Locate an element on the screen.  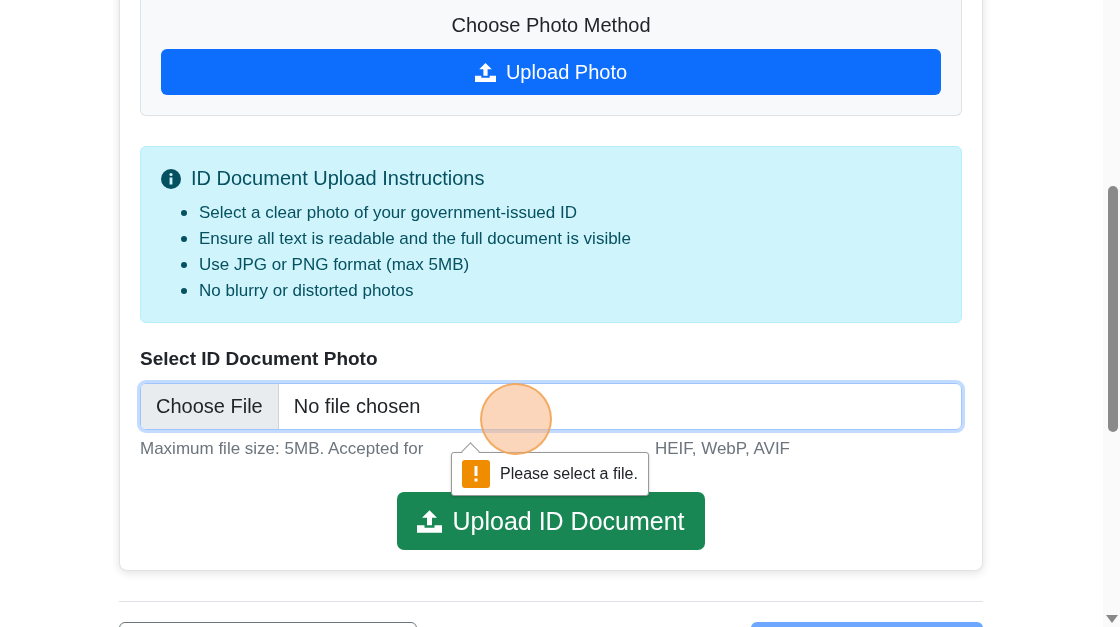
file-input-field: Choose File No file chosen is located at coordinates (551, 406).